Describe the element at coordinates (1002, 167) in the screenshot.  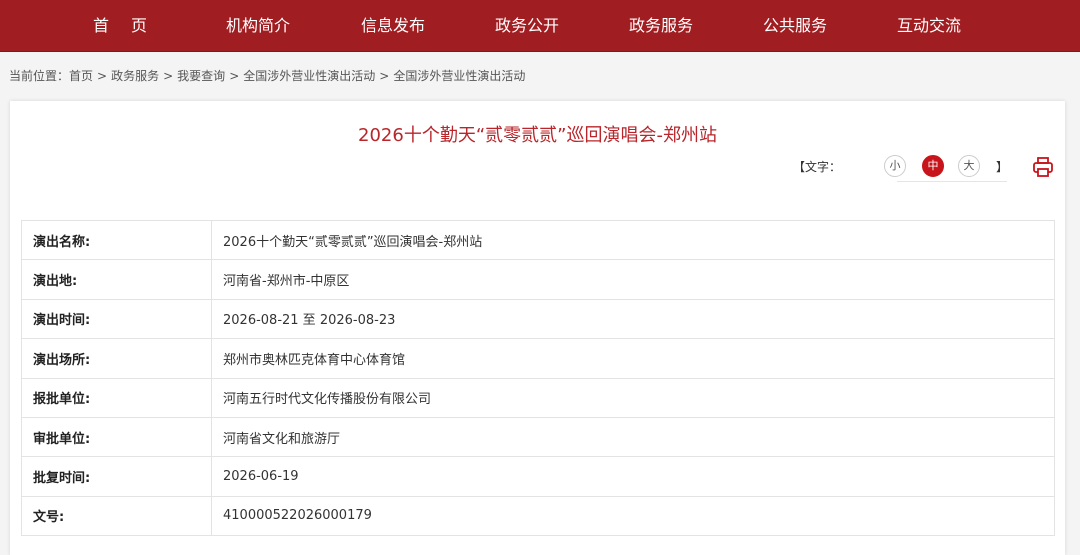
I see `font-size-bracket: 】` at that location.